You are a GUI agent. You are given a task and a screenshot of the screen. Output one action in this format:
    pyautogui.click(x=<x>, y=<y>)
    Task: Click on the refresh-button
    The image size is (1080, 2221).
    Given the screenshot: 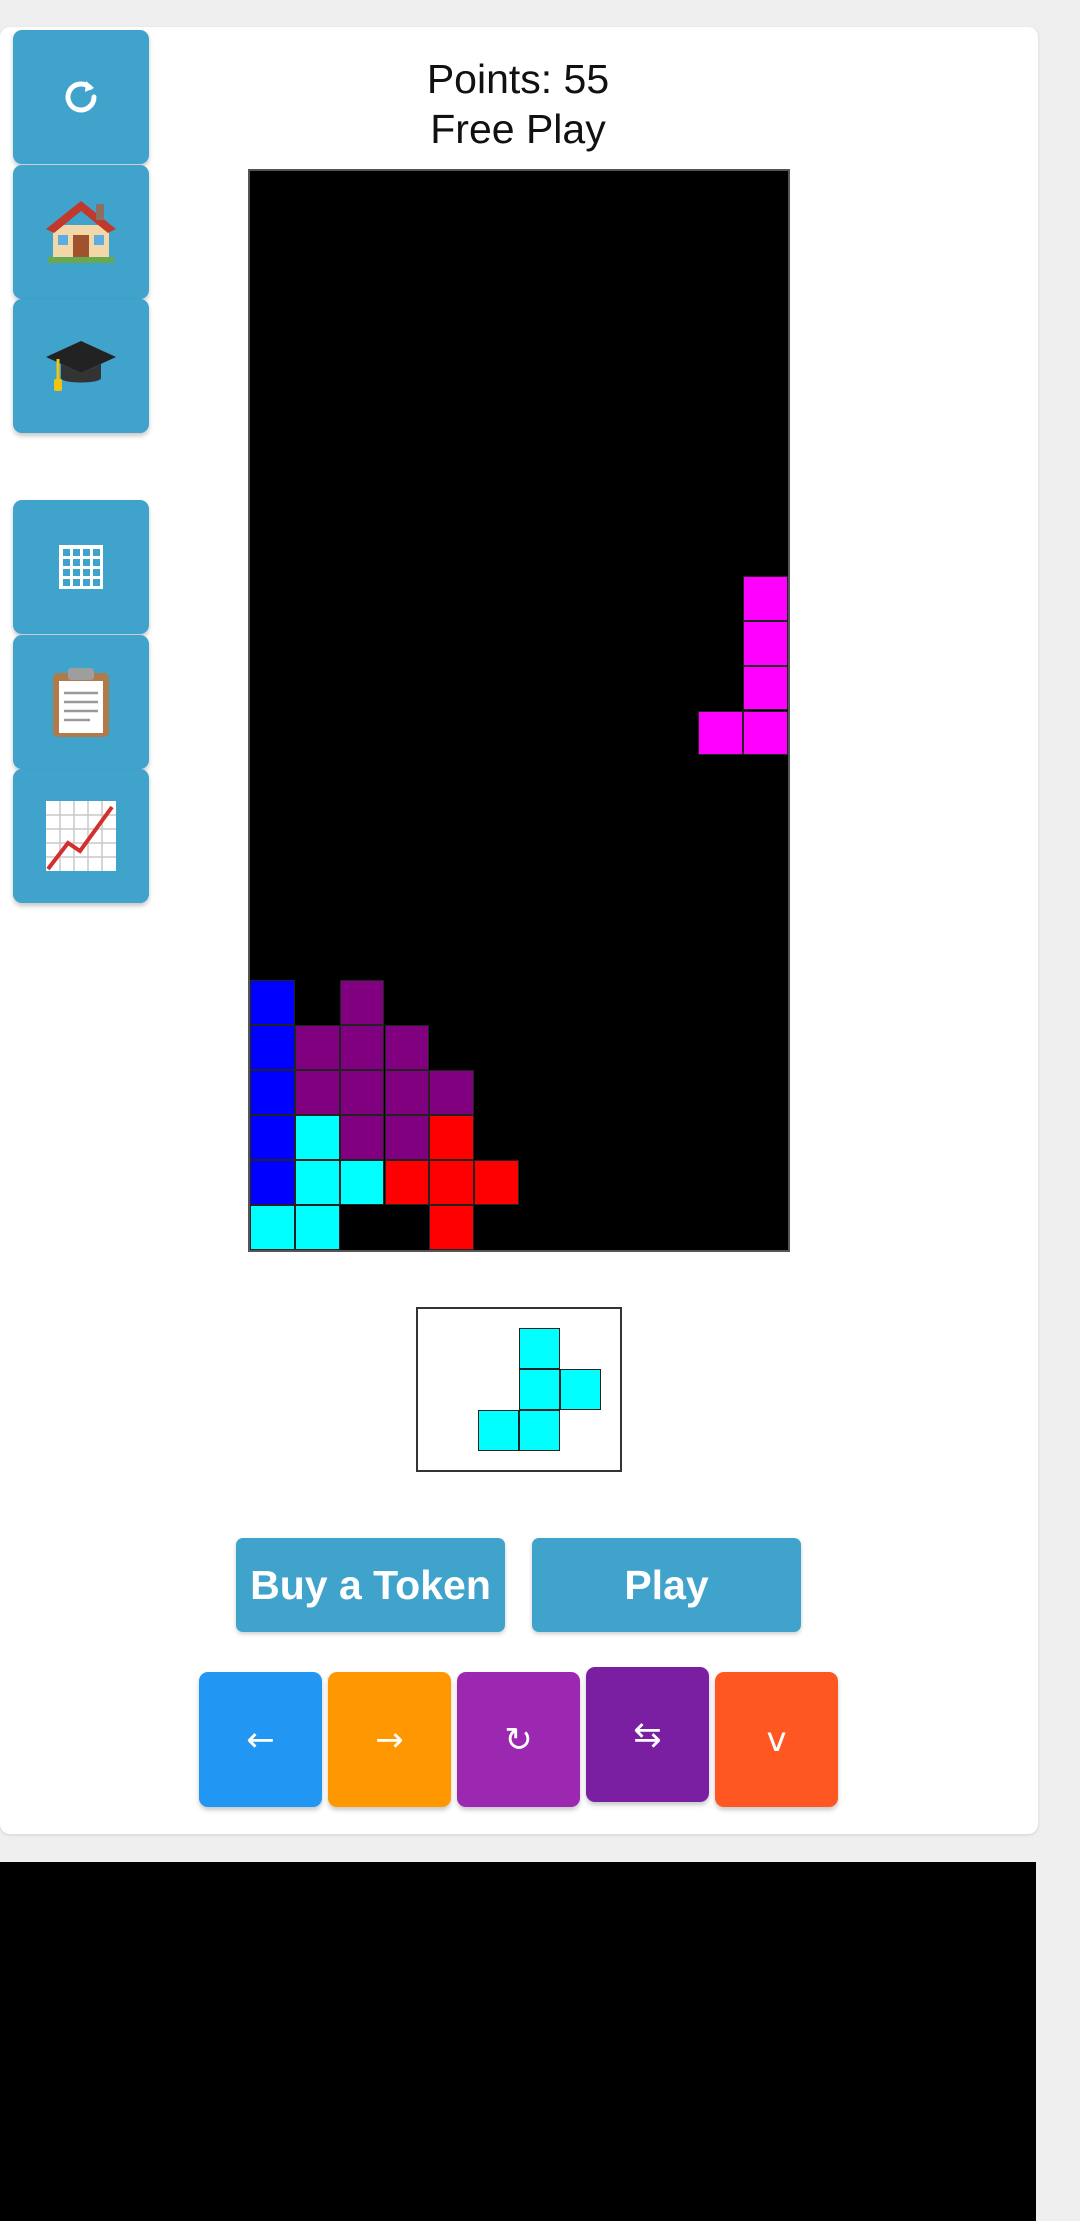 What is the action you would take?
    pyautogui.click(x=81, y=97)
    